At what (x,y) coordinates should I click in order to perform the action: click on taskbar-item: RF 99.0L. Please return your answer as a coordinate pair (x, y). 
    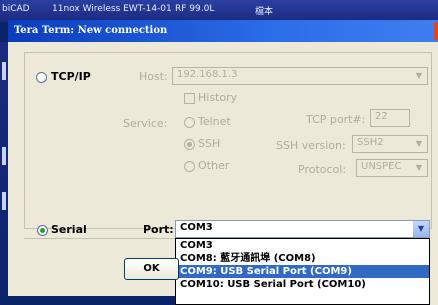
    Looking at the image, I should click on (194, 9).